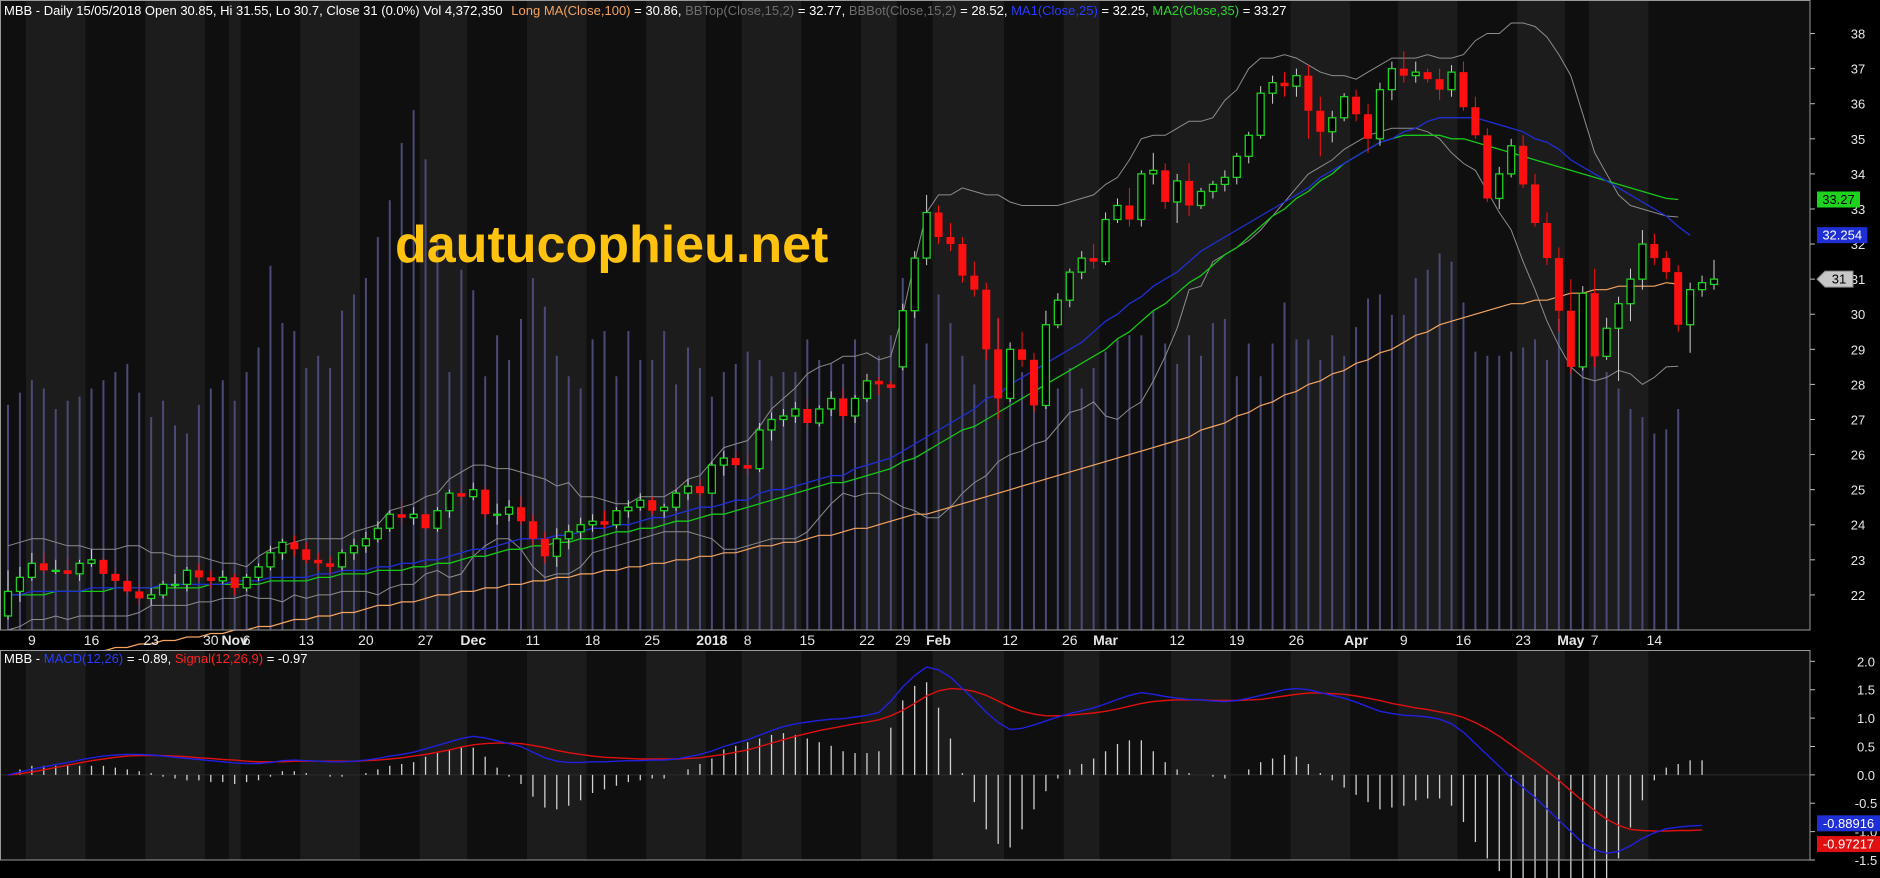  What do you see at coordinates (1858, 384) in the screenshot?
I see `price-y-tick-label: 28` at bounding box center [1858, 384].